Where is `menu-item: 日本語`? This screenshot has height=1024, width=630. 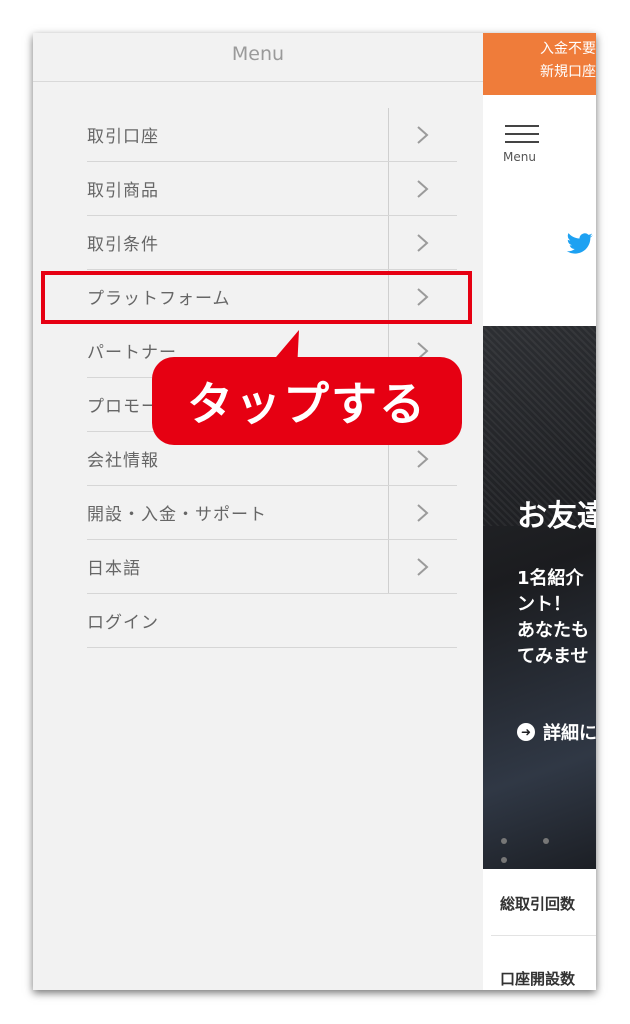 menu-item: 日本語 is located at coordinates (272, 567).